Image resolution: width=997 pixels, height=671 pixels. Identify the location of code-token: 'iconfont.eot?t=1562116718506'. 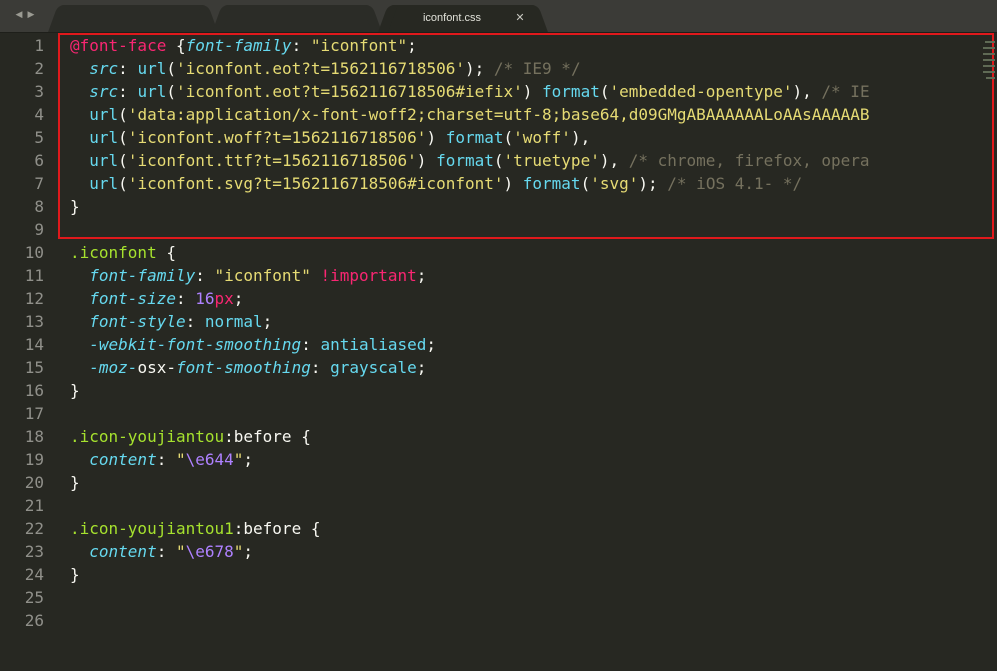
(320, 68).